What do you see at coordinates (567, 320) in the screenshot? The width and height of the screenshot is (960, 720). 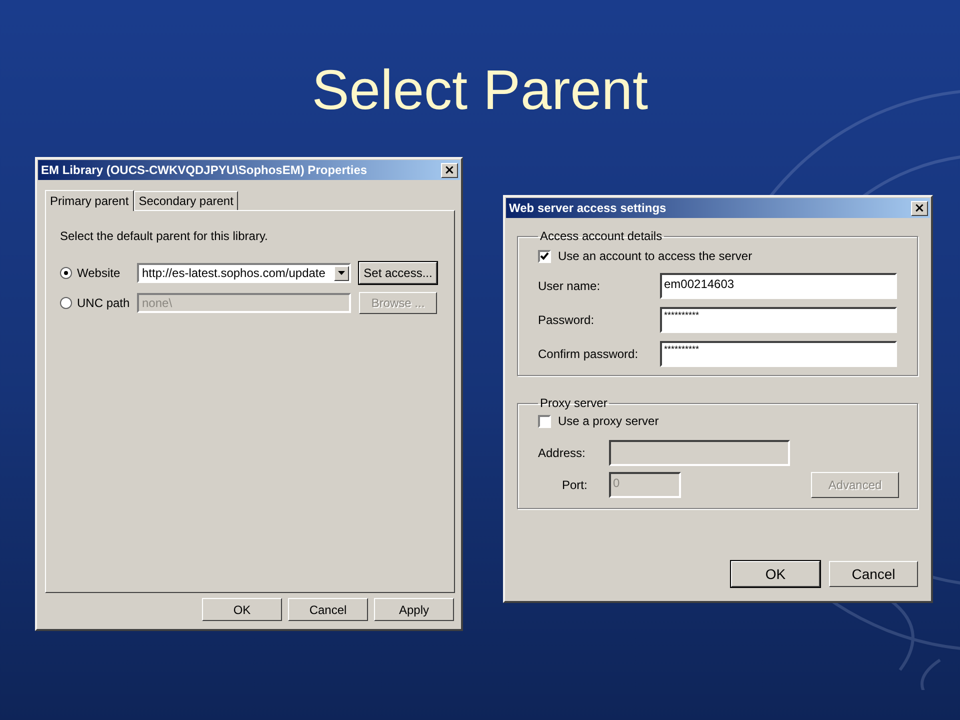 I see `field-label: Password:` at bounding box center [567, 320].